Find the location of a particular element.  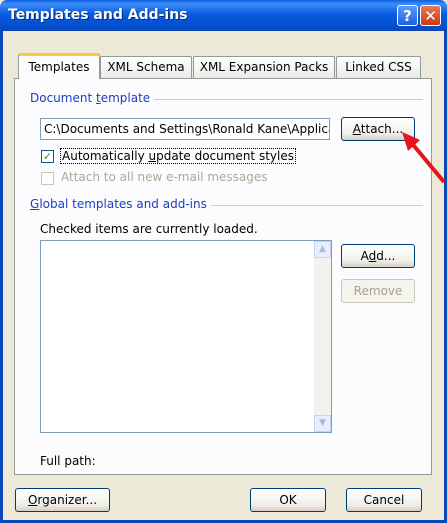

tab-xml-schema: XML Schema is located at coordinates (146, 67).